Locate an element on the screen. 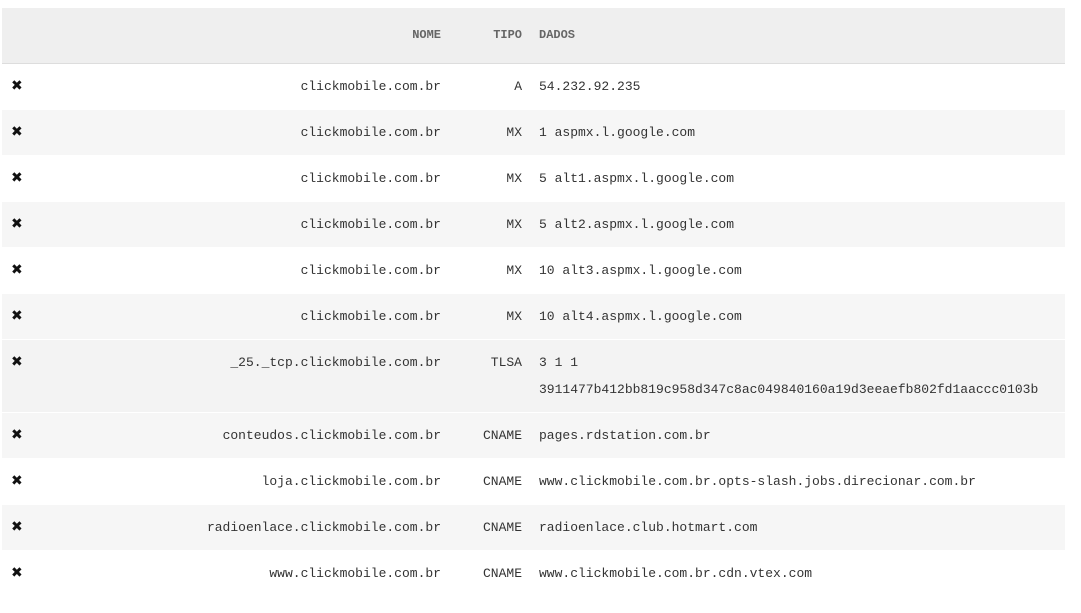 This screenshot has height=613, width=1081. record-tipo: A is located at coordinates (518, 86).